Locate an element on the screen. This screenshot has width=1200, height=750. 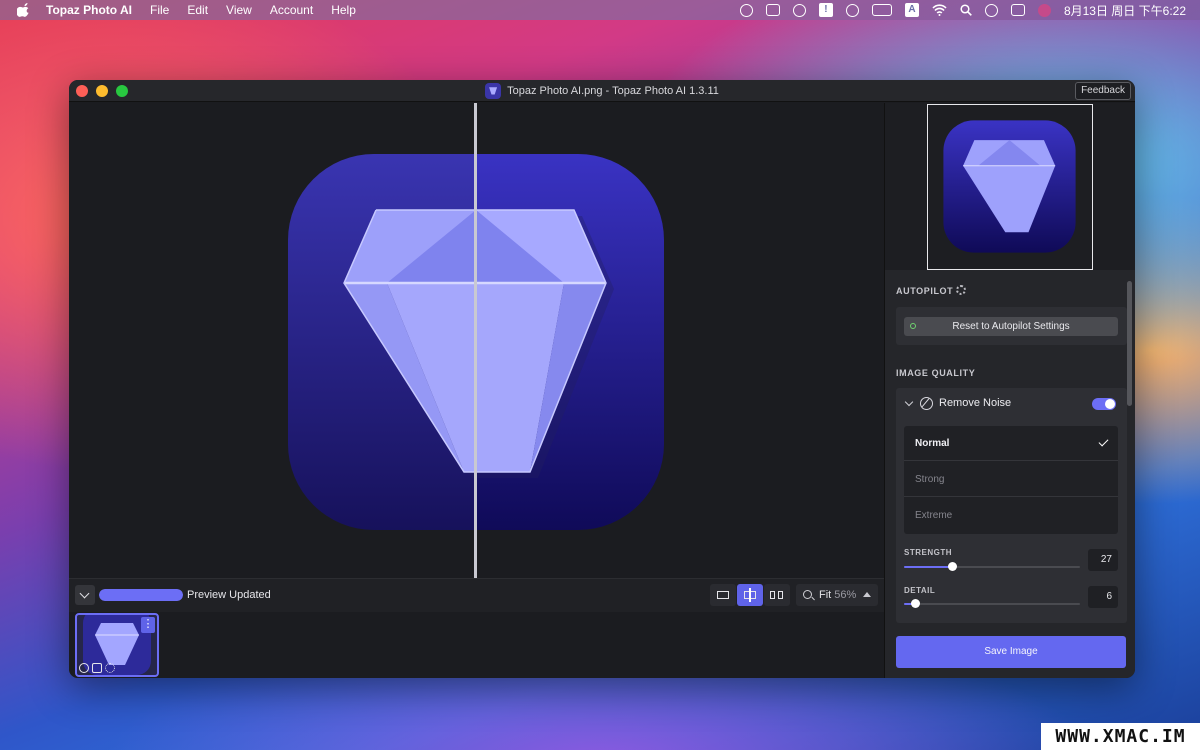
mode-normal-label: Normal is located at coordinates (932, 443).